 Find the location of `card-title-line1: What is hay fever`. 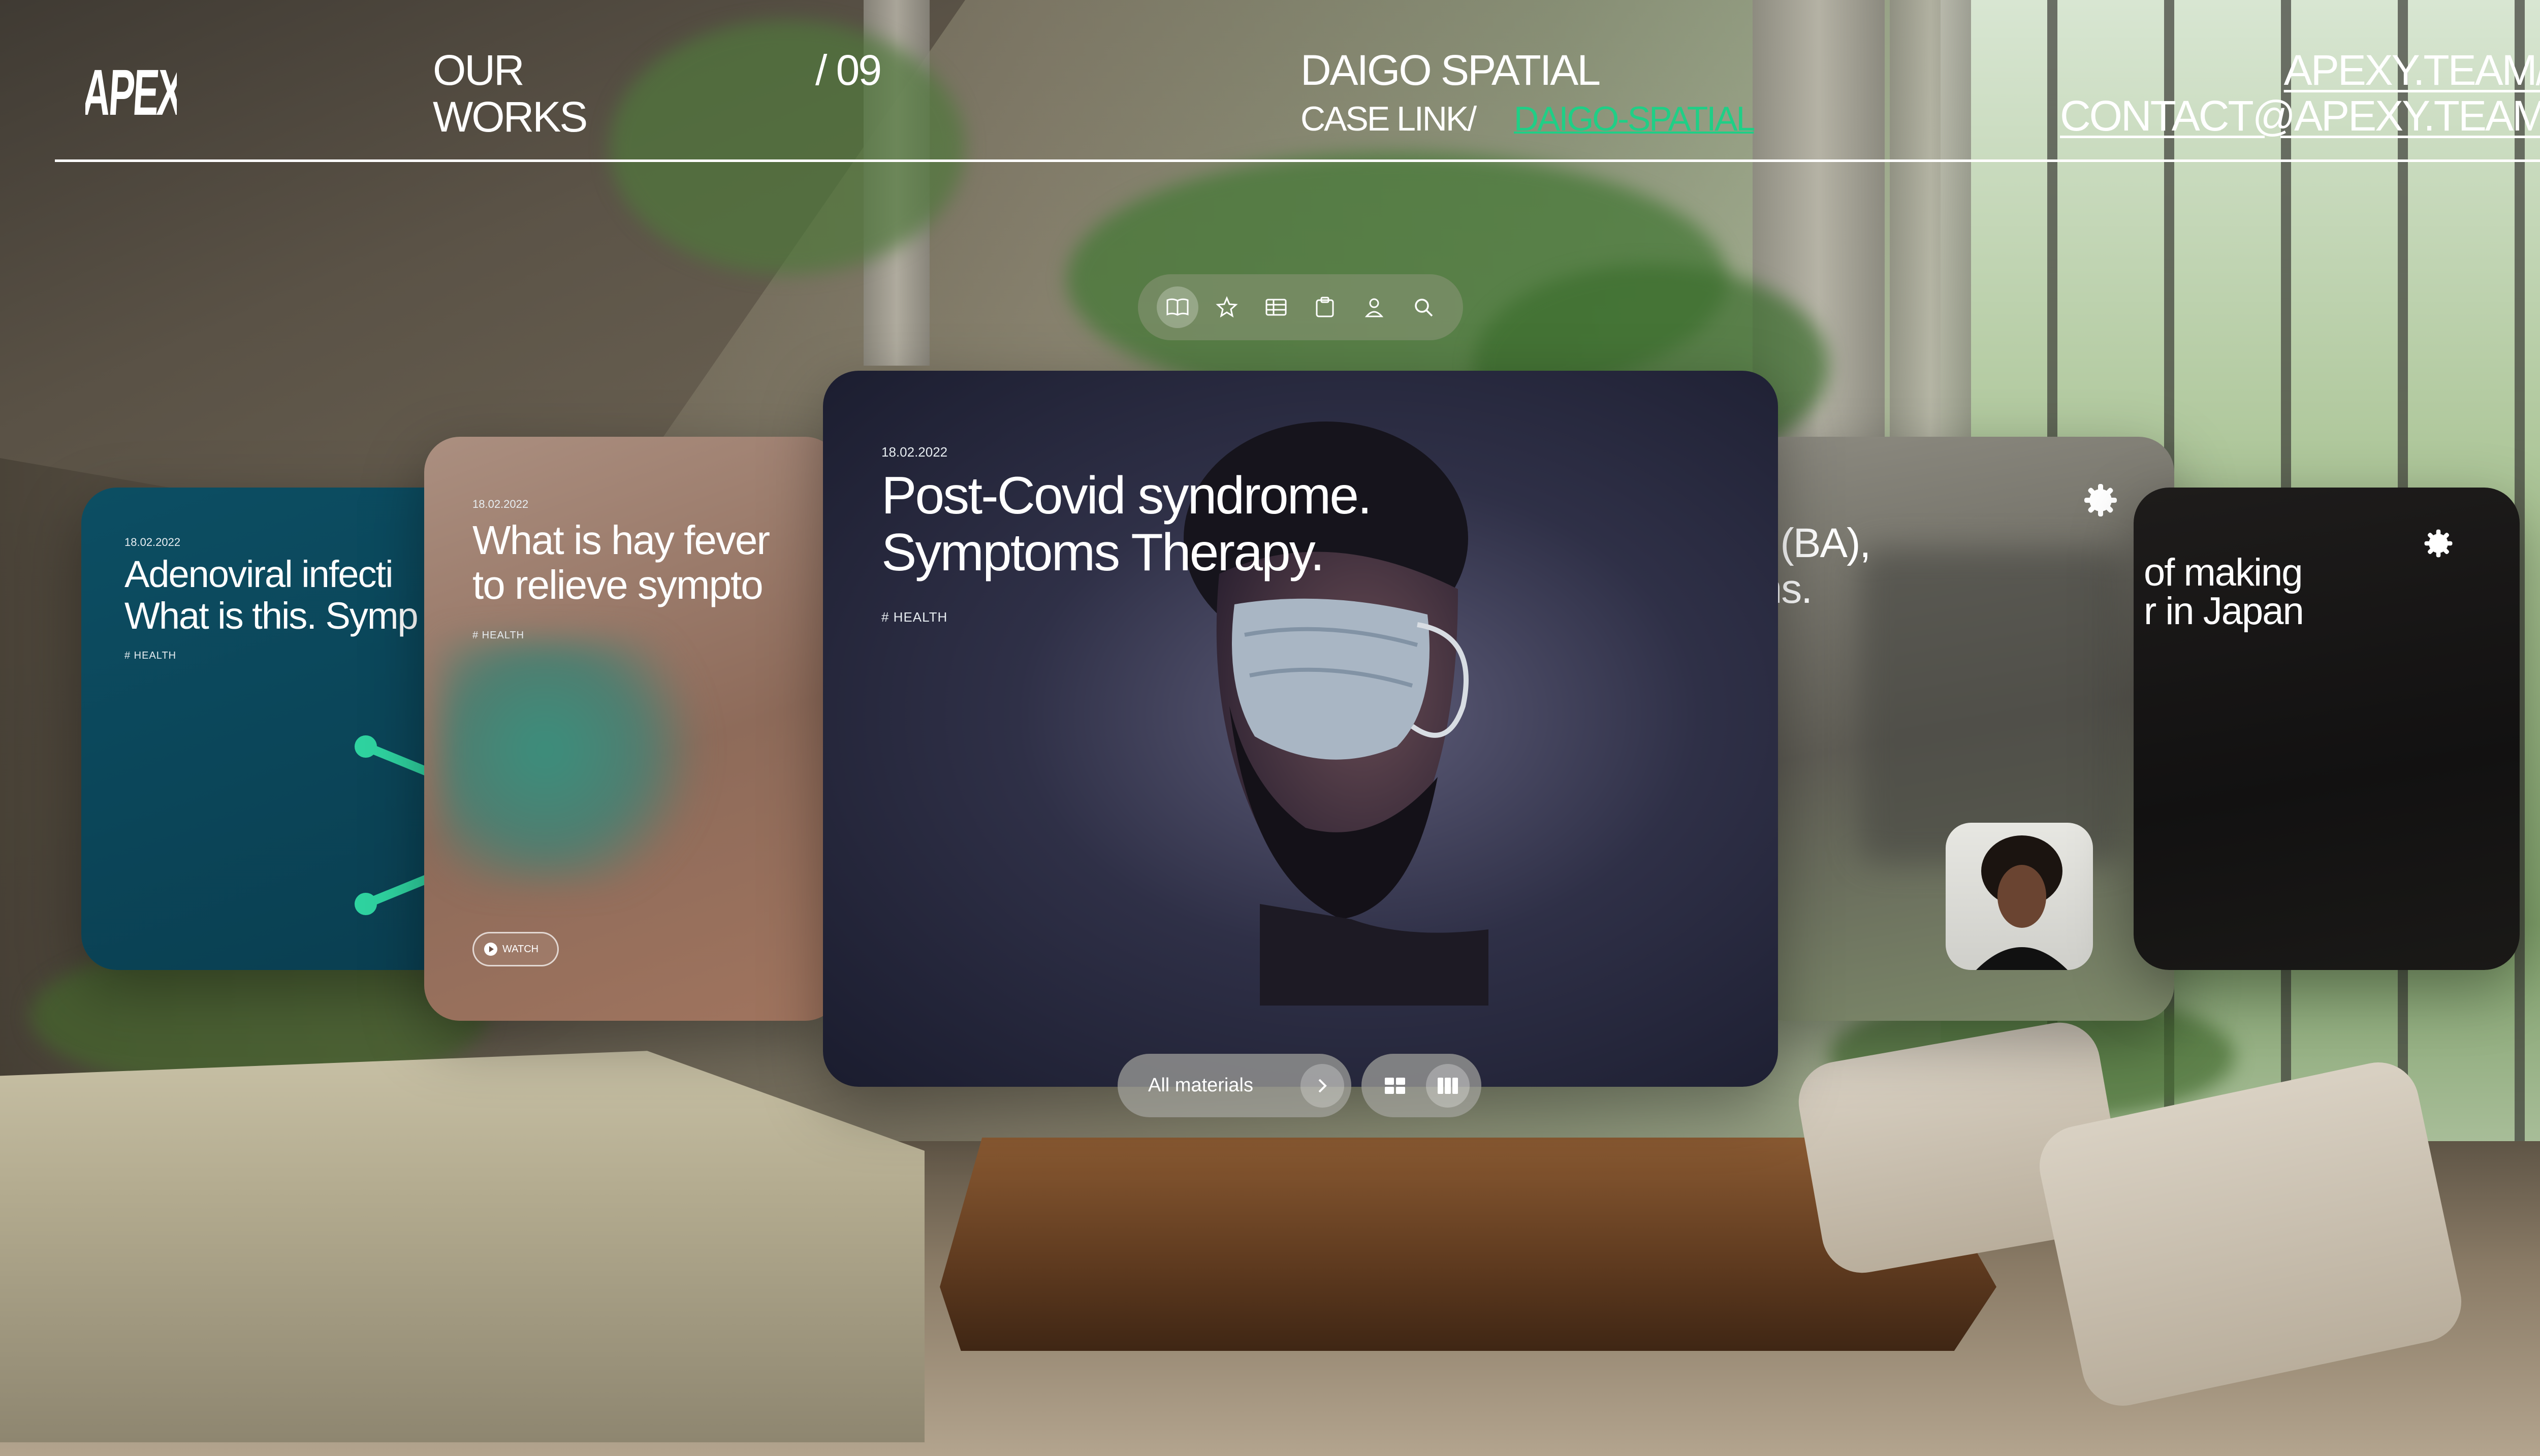

card-title-line1: What is hay fever is located at coordinates (621, 540).